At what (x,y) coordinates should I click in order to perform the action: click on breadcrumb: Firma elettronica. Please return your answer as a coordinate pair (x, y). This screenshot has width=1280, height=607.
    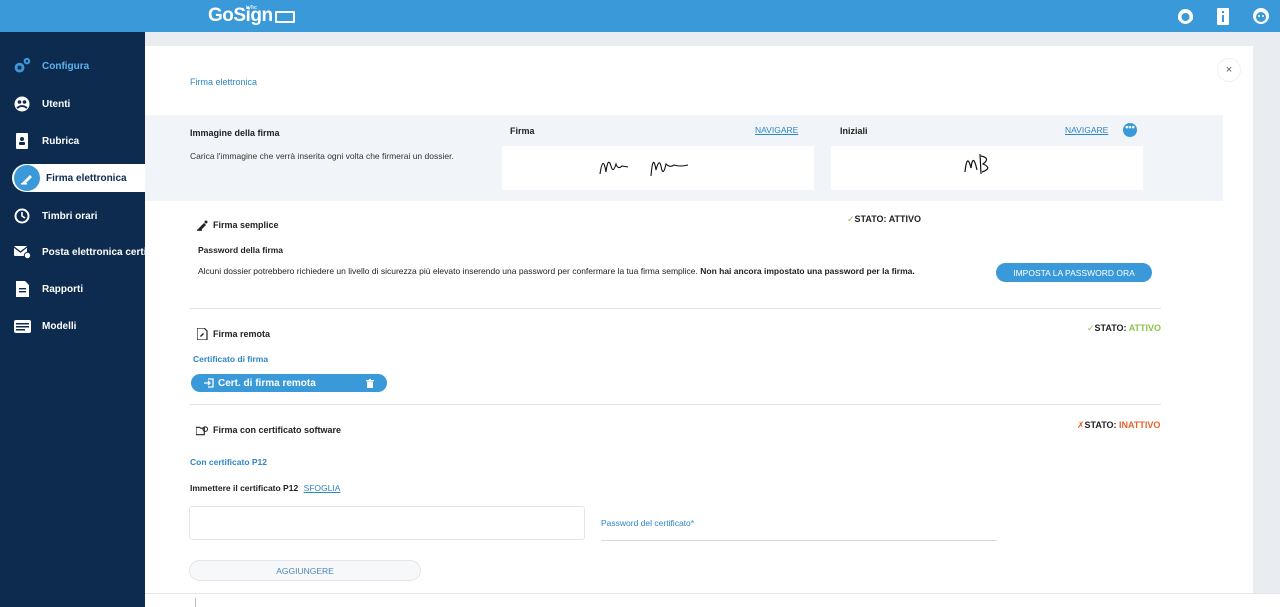
    Looking at the image, I should click on (223, 82).